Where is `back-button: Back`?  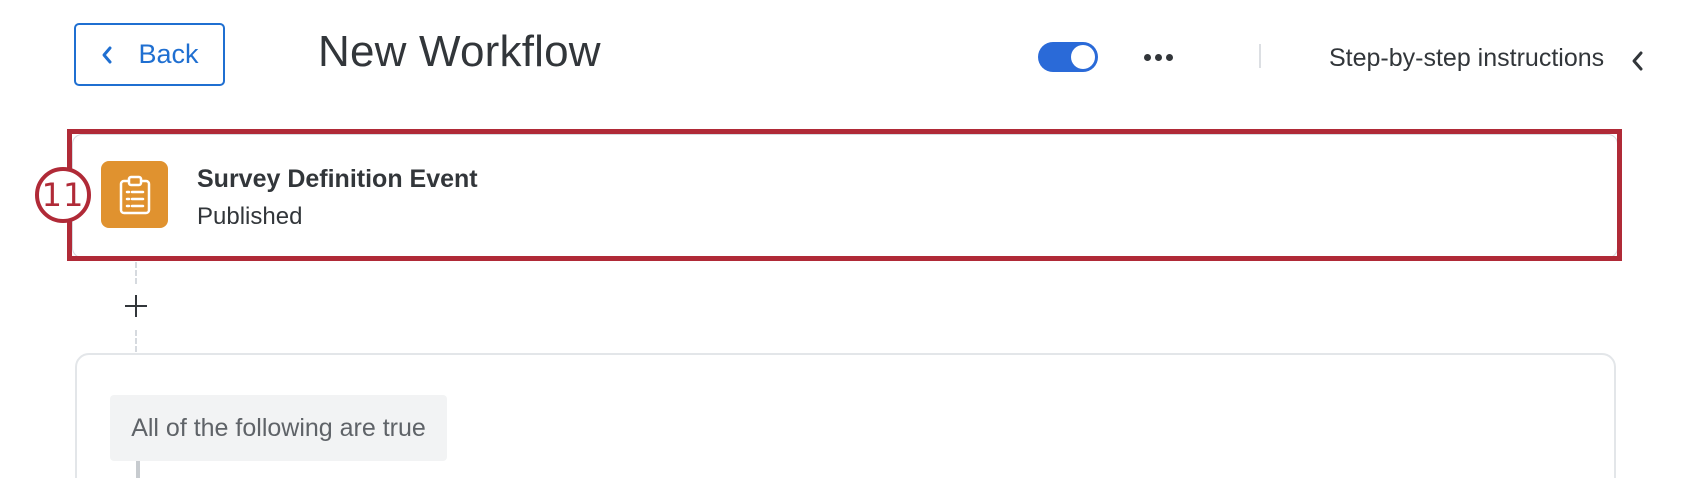 back-button: Back is located at coordinates (149, 54).